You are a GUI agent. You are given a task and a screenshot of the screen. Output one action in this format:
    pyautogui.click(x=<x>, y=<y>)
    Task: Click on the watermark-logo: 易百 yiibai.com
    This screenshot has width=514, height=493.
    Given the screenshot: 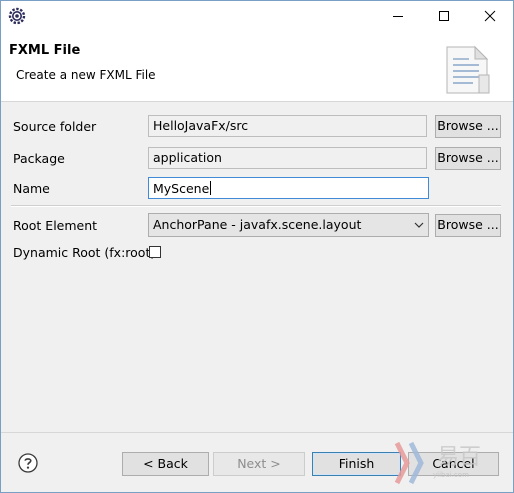 What is the action you would take?
    pyautogui.click(x=453, y=464)
    